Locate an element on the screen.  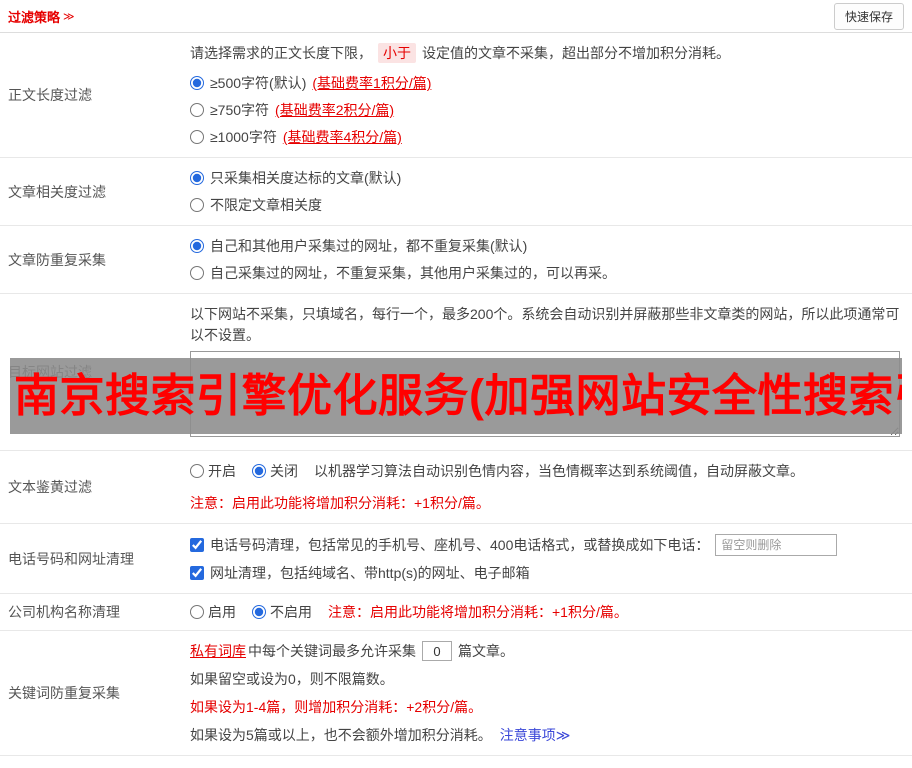
company-option-off: 不启用 is located at coordinates (282, 612).